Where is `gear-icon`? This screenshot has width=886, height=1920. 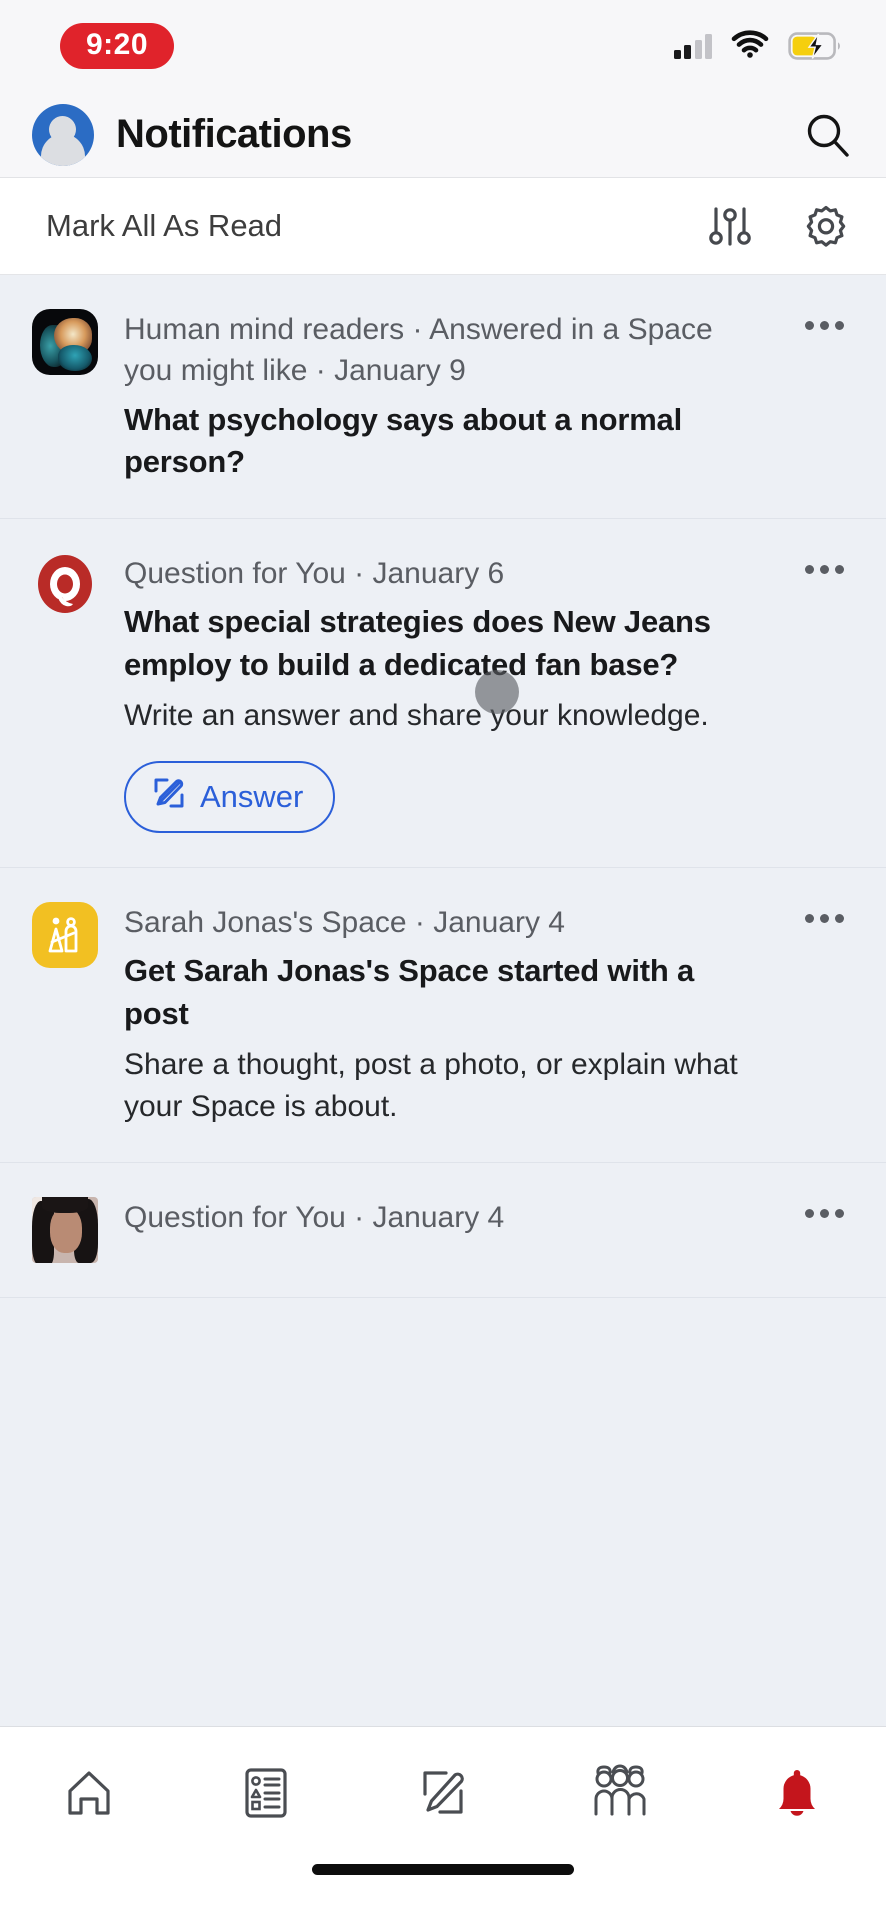
gear-icon is located at coordinates (826, 226).